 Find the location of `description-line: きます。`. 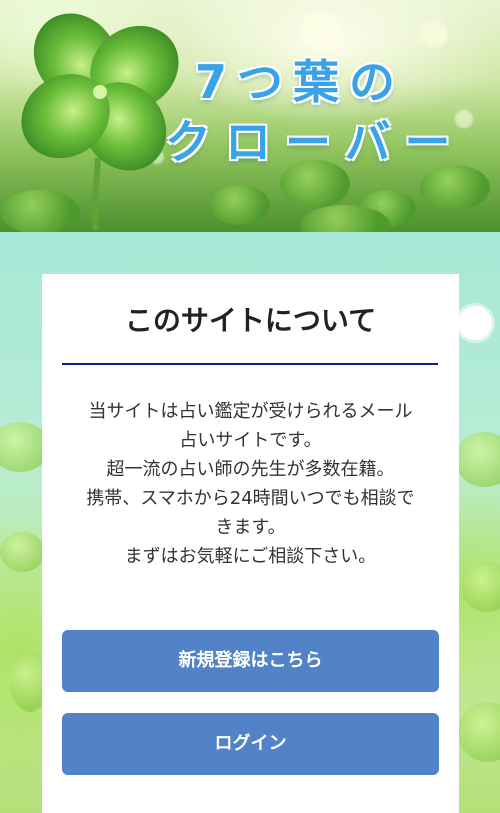

description-line: きます。 is located at coordinates (250, 527).